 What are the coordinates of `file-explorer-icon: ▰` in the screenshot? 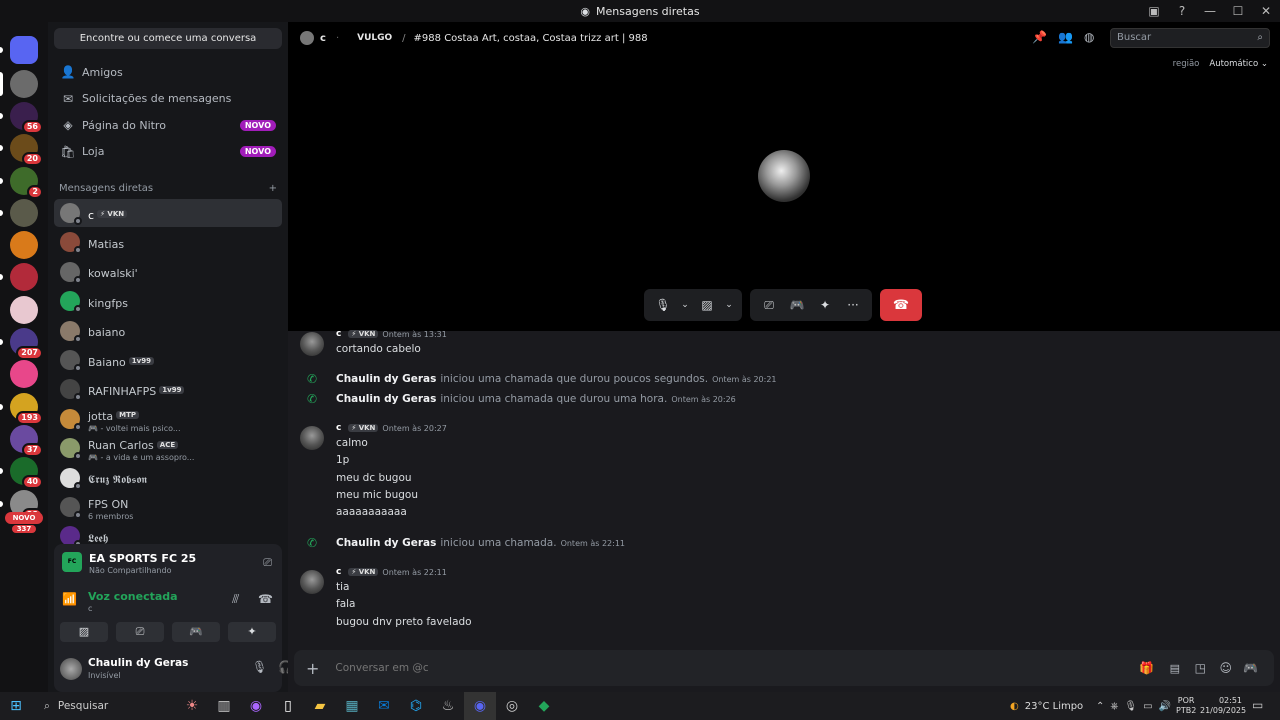 It's located at (320, 706).